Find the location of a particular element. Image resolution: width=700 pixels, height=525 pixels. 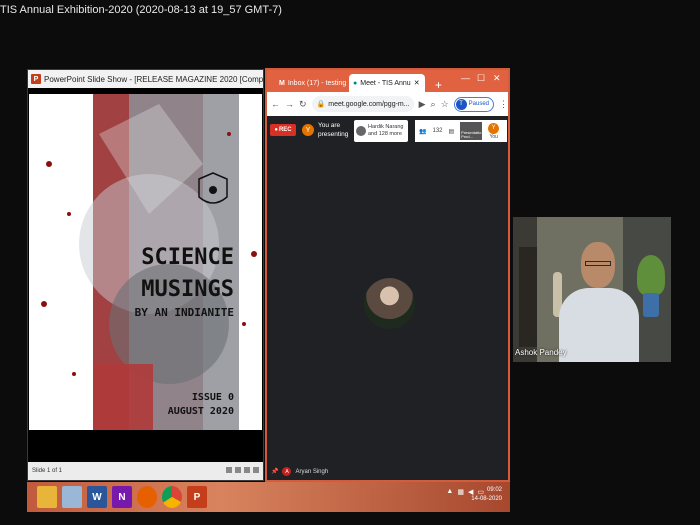

presenting-status: You are presenting is located at coordinates (333, 130).